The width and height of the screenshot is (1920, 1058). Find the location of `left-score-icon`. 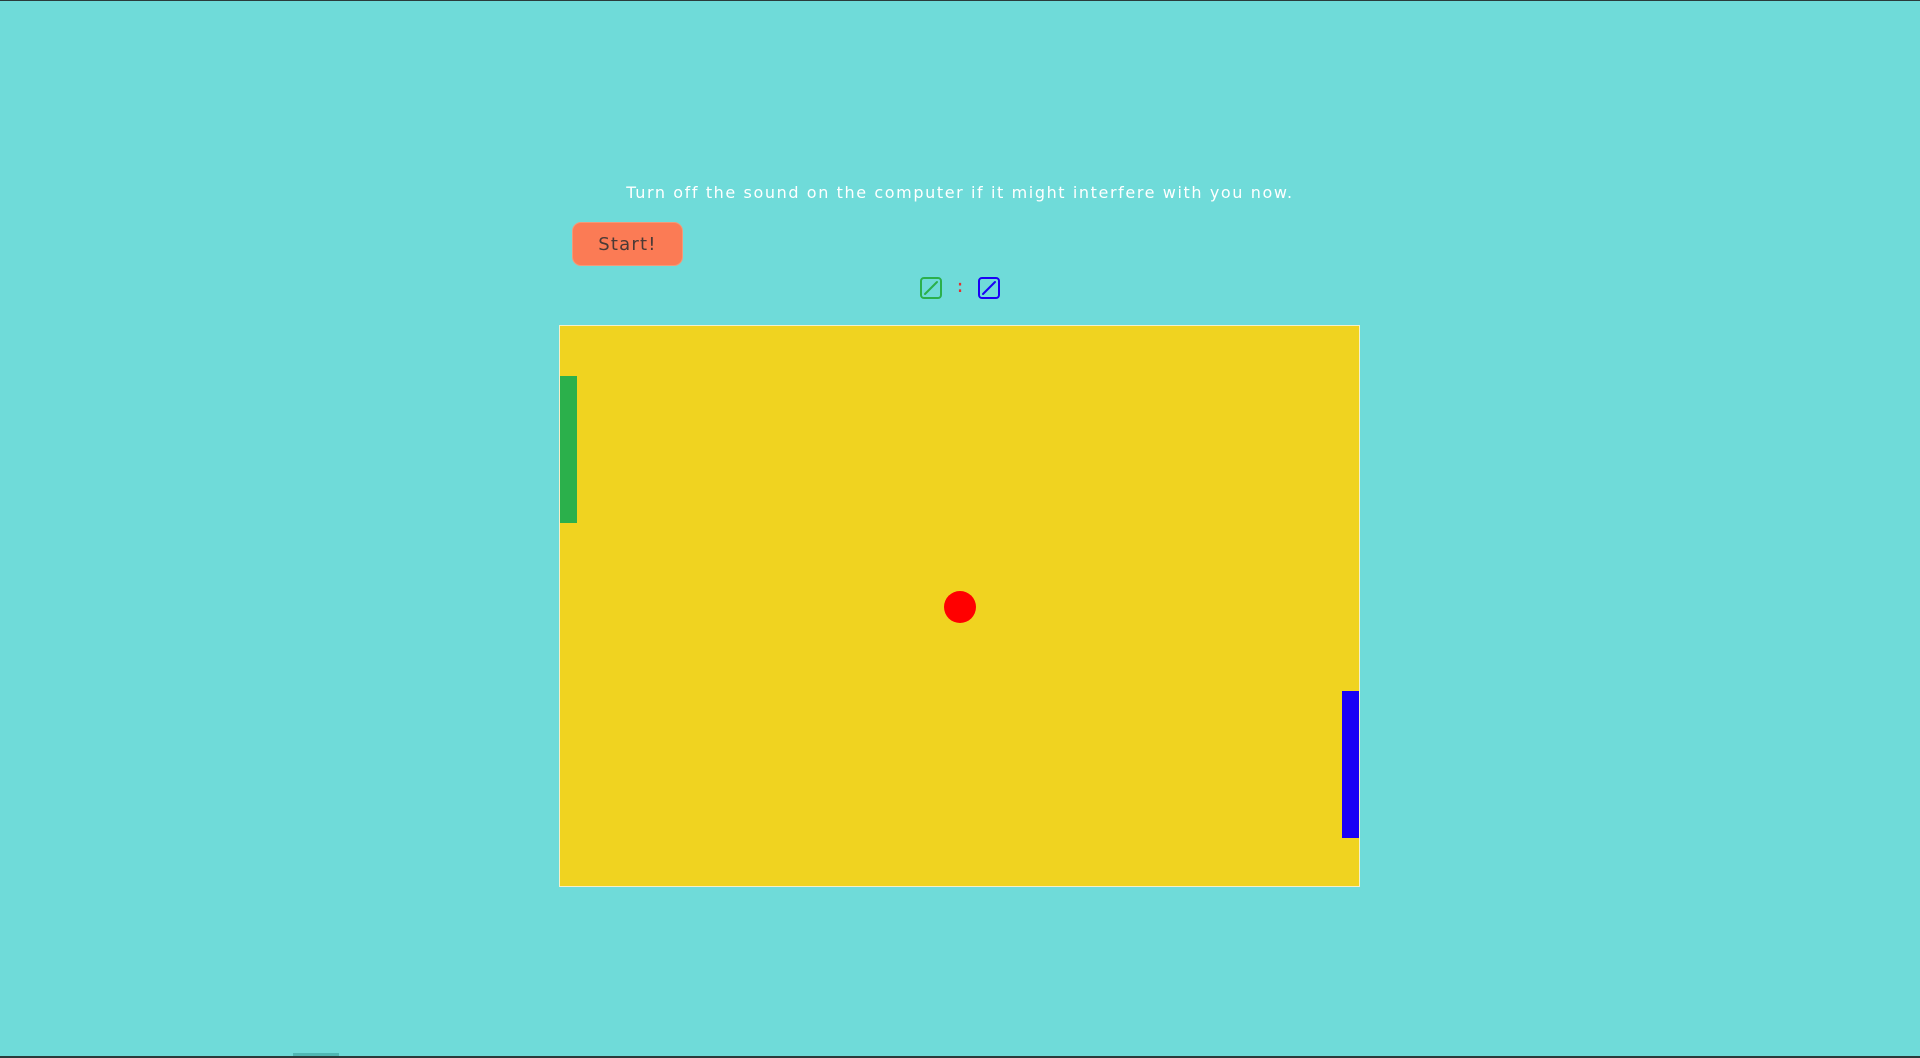

left-score-icon is located at coordinates (930, 288).